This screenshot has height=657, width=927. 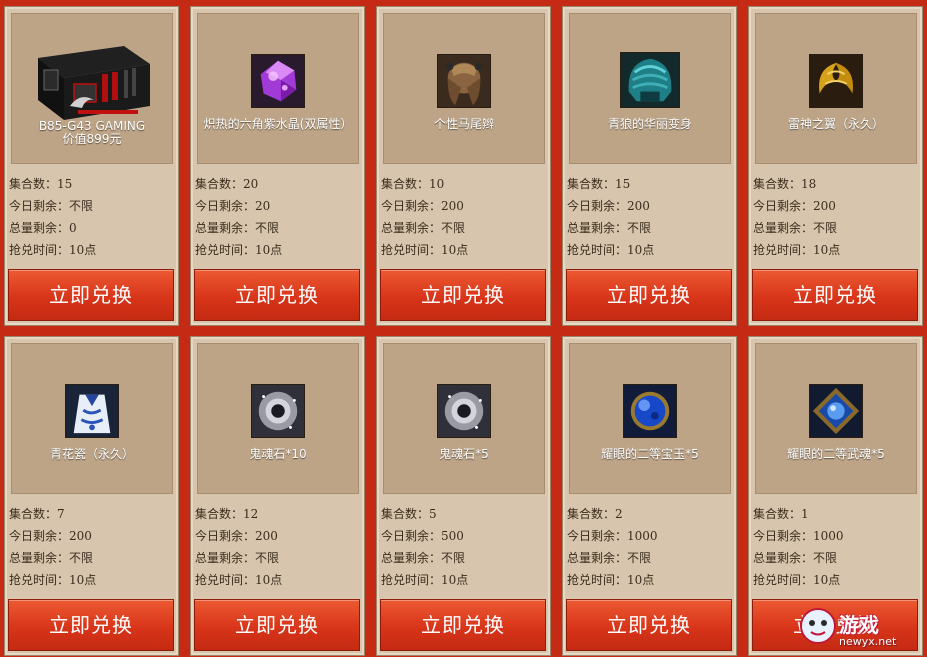 I want to click on item-name: 鬼魂石*10, so click(x=278, y=454).